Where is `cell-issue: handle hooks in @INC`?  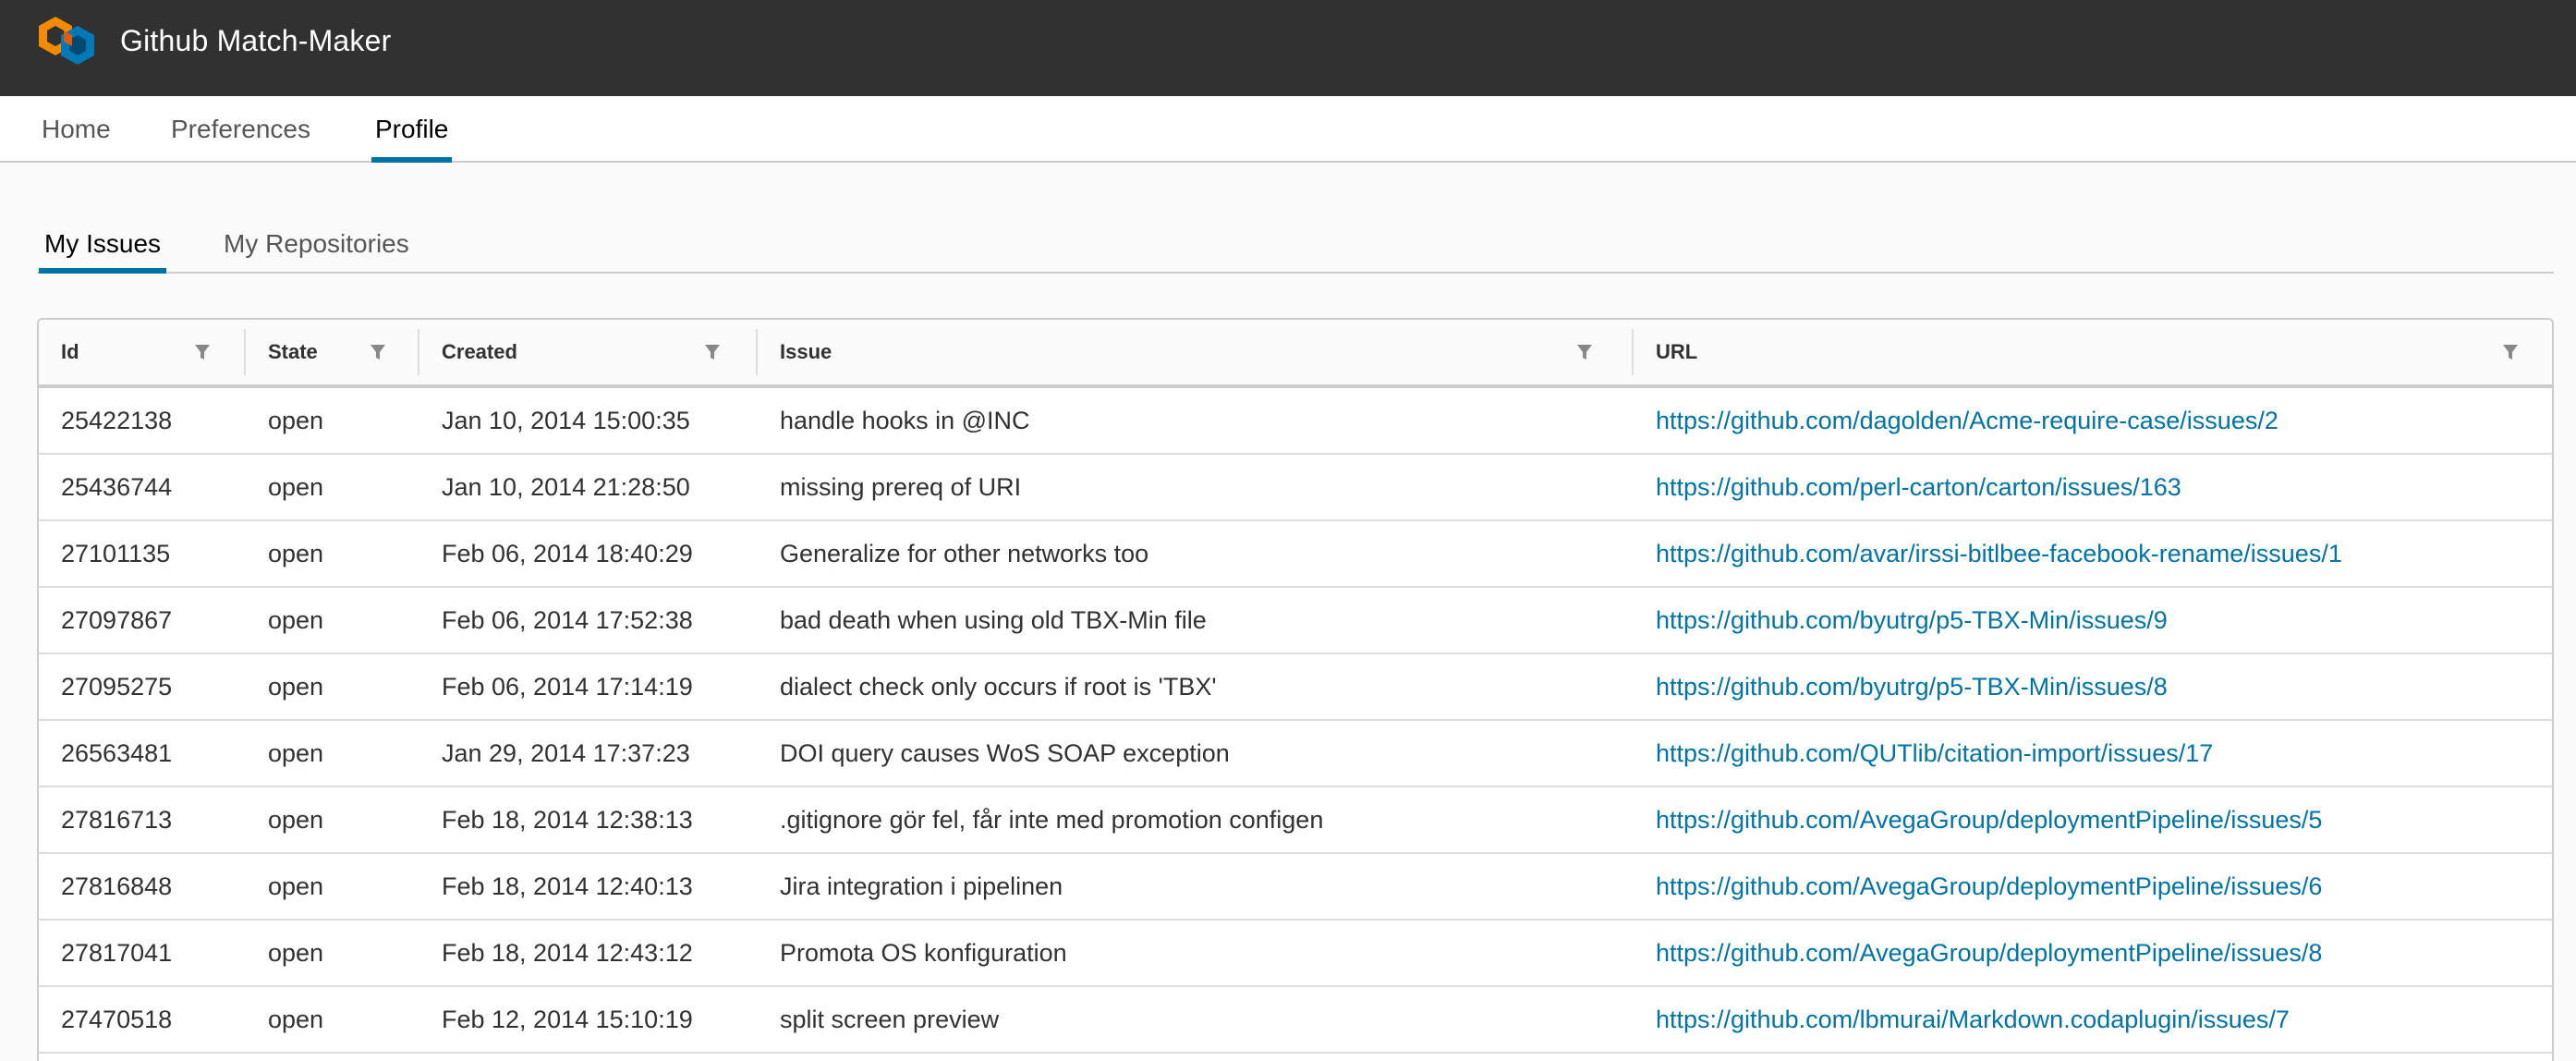
cell-issue: handle hooks in @INC is located at coordinates (905, 420).